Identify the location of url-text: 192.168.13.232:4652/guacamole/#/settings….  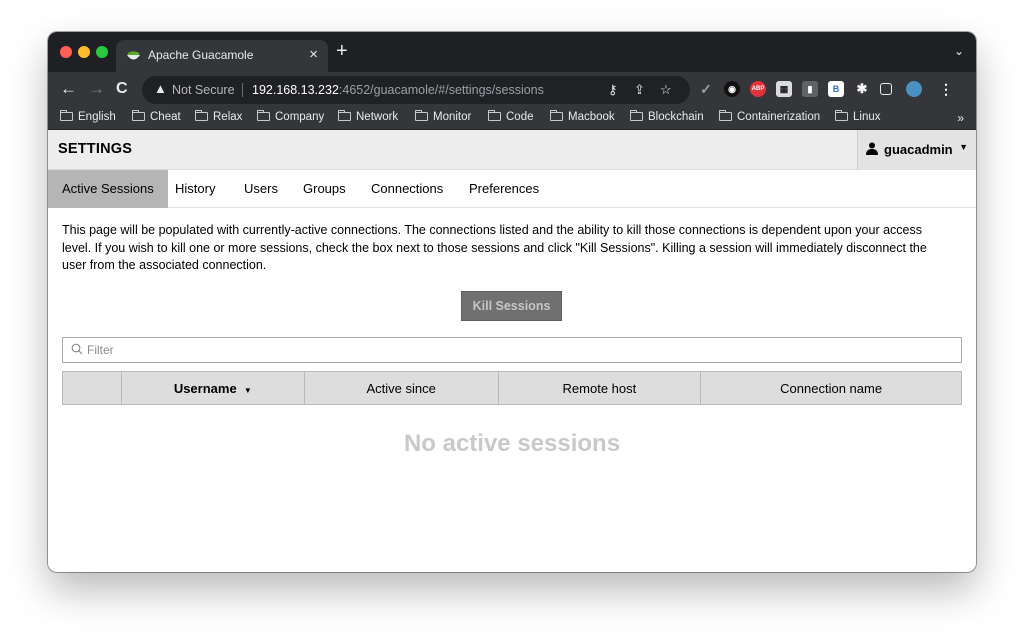
(398, 90).